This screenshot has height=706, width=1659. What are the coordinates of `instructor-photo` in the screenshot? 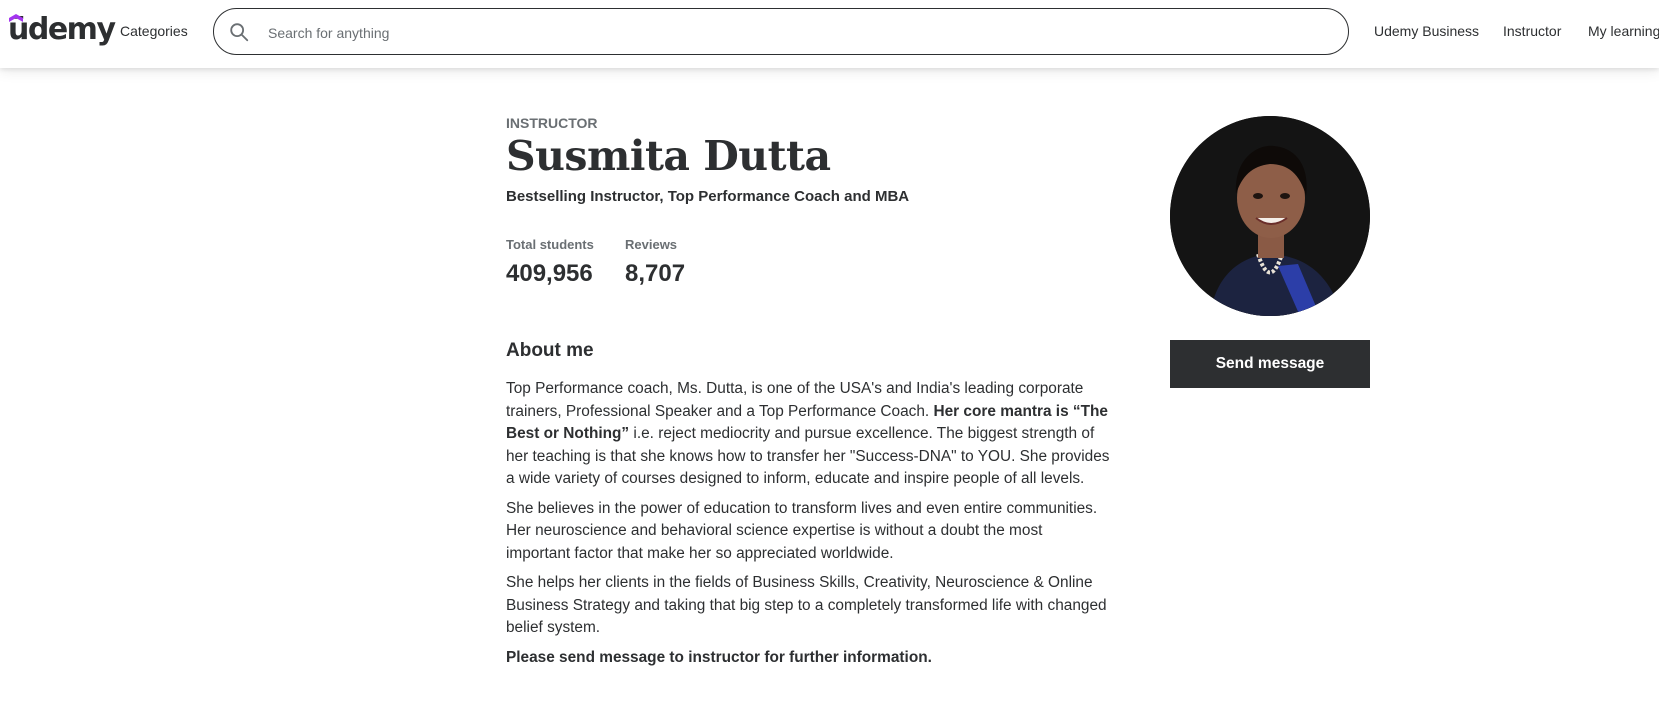 It's located at (1270, 216).